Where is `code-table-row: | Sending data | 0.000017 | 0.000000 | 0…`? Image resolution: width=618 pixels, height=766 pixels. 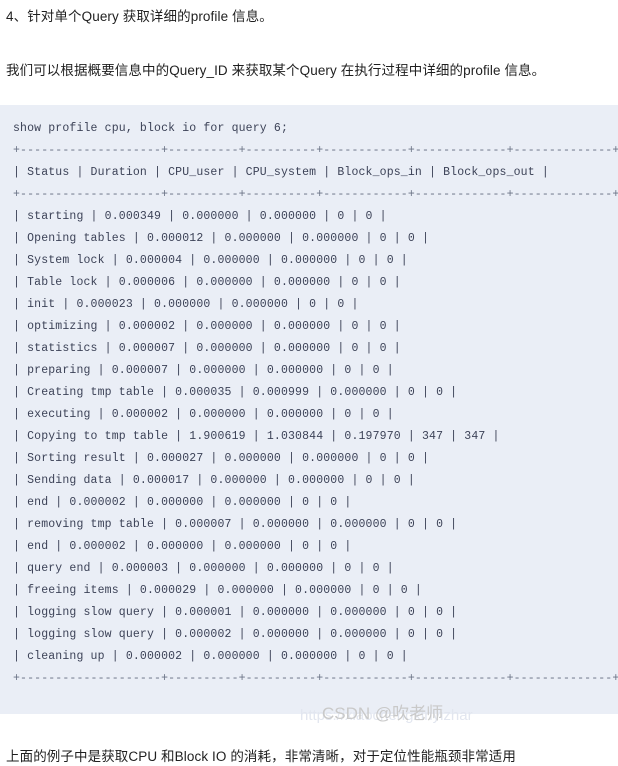
code-table-row: | Sending data | 0.000017 | 0.000000 | 0… is located at coordinates (214, 480).